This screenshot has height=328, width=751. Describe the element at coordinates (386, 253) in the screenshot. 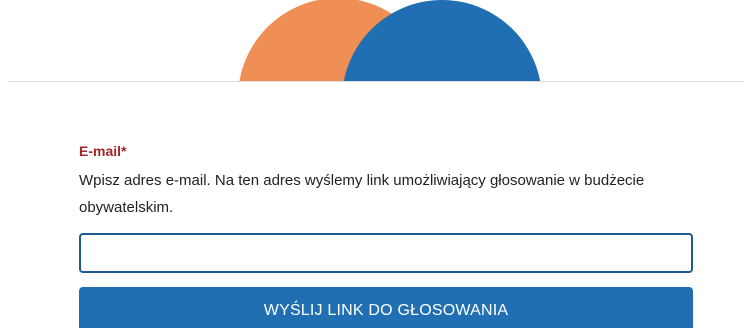

I see `email-input` at that location.